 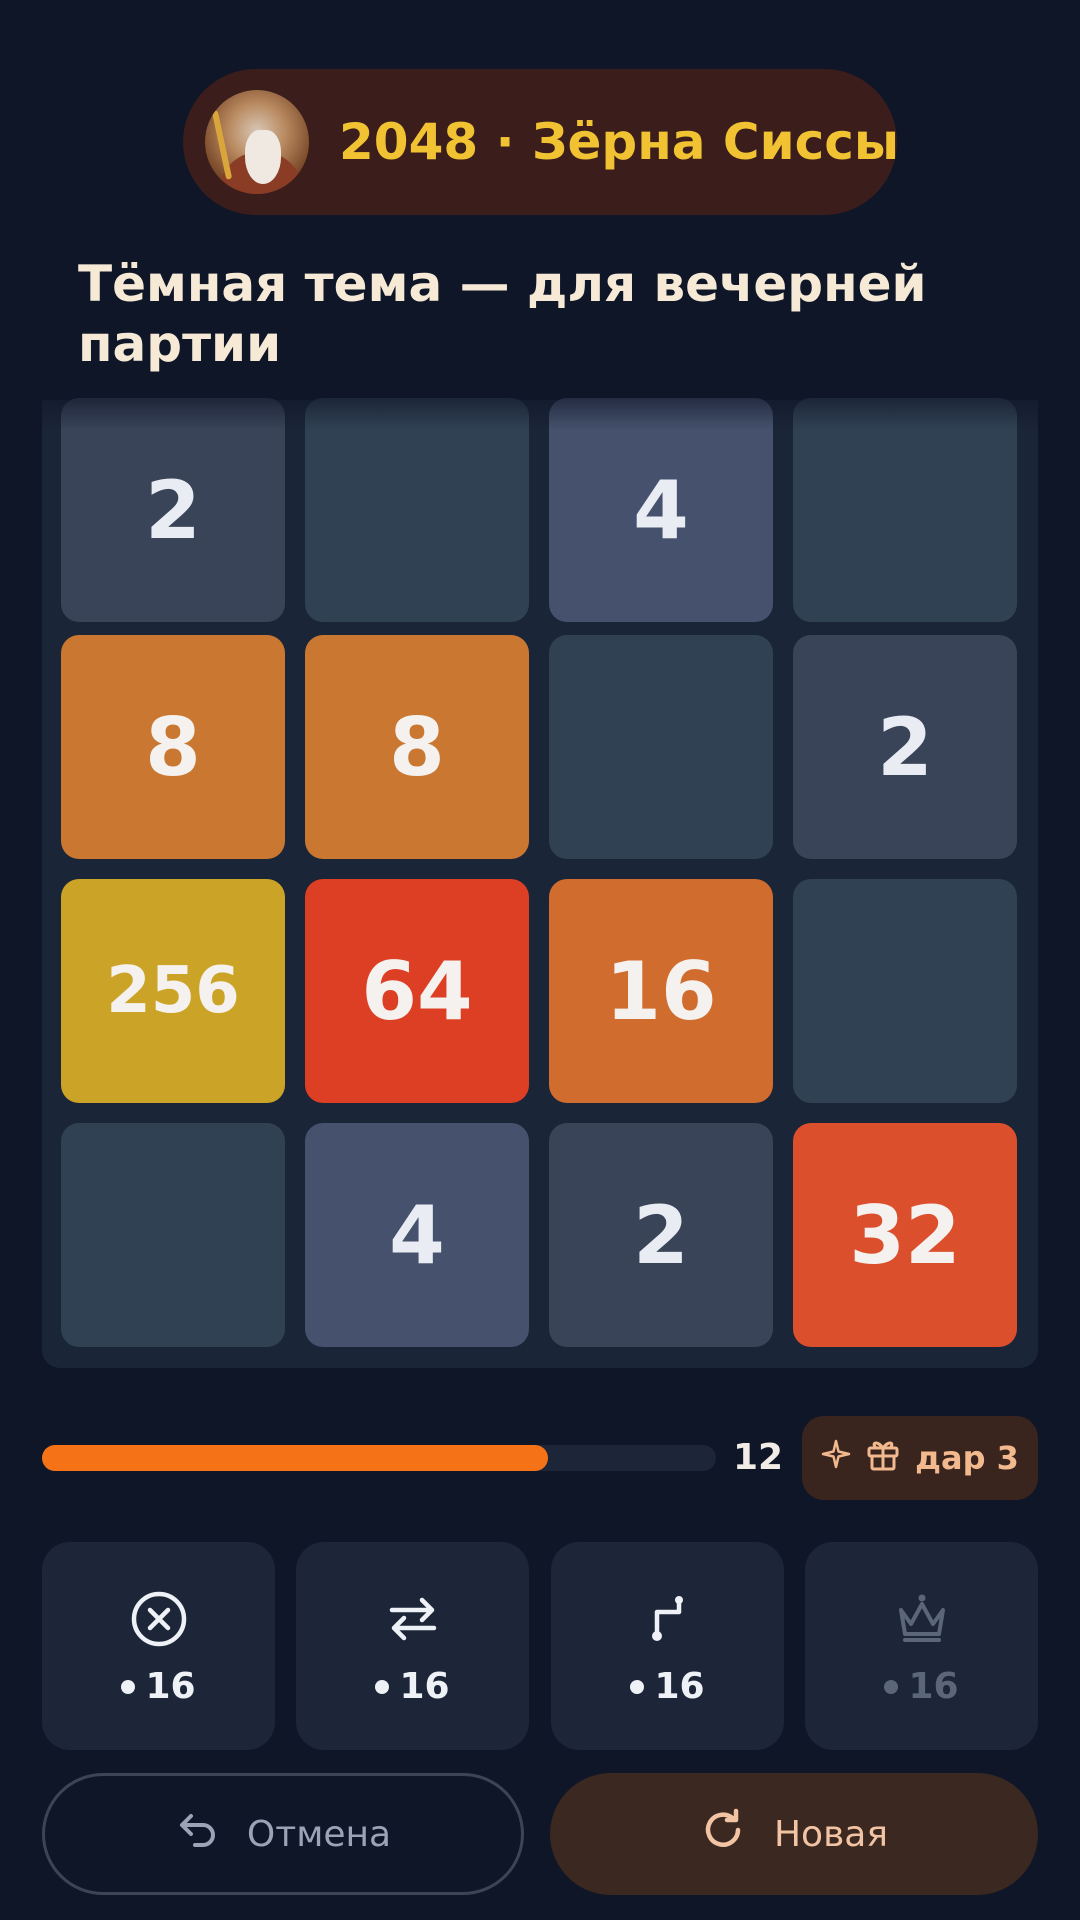 I want to click on header-pill: 2048 · Зёрна Сиссы, so click(x=541, y=142).